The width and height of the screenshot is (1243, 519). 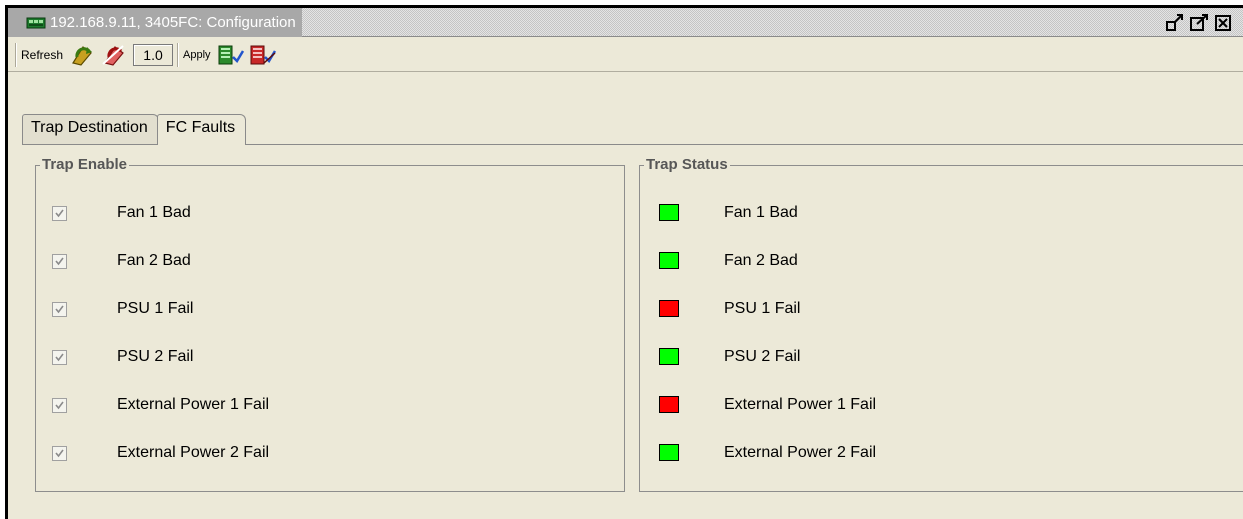 What do you see at coordinates (941, 405) in the screenshot?
I see `trap-status-row: External Power 1 Fail` at bounding box center [941, 405].